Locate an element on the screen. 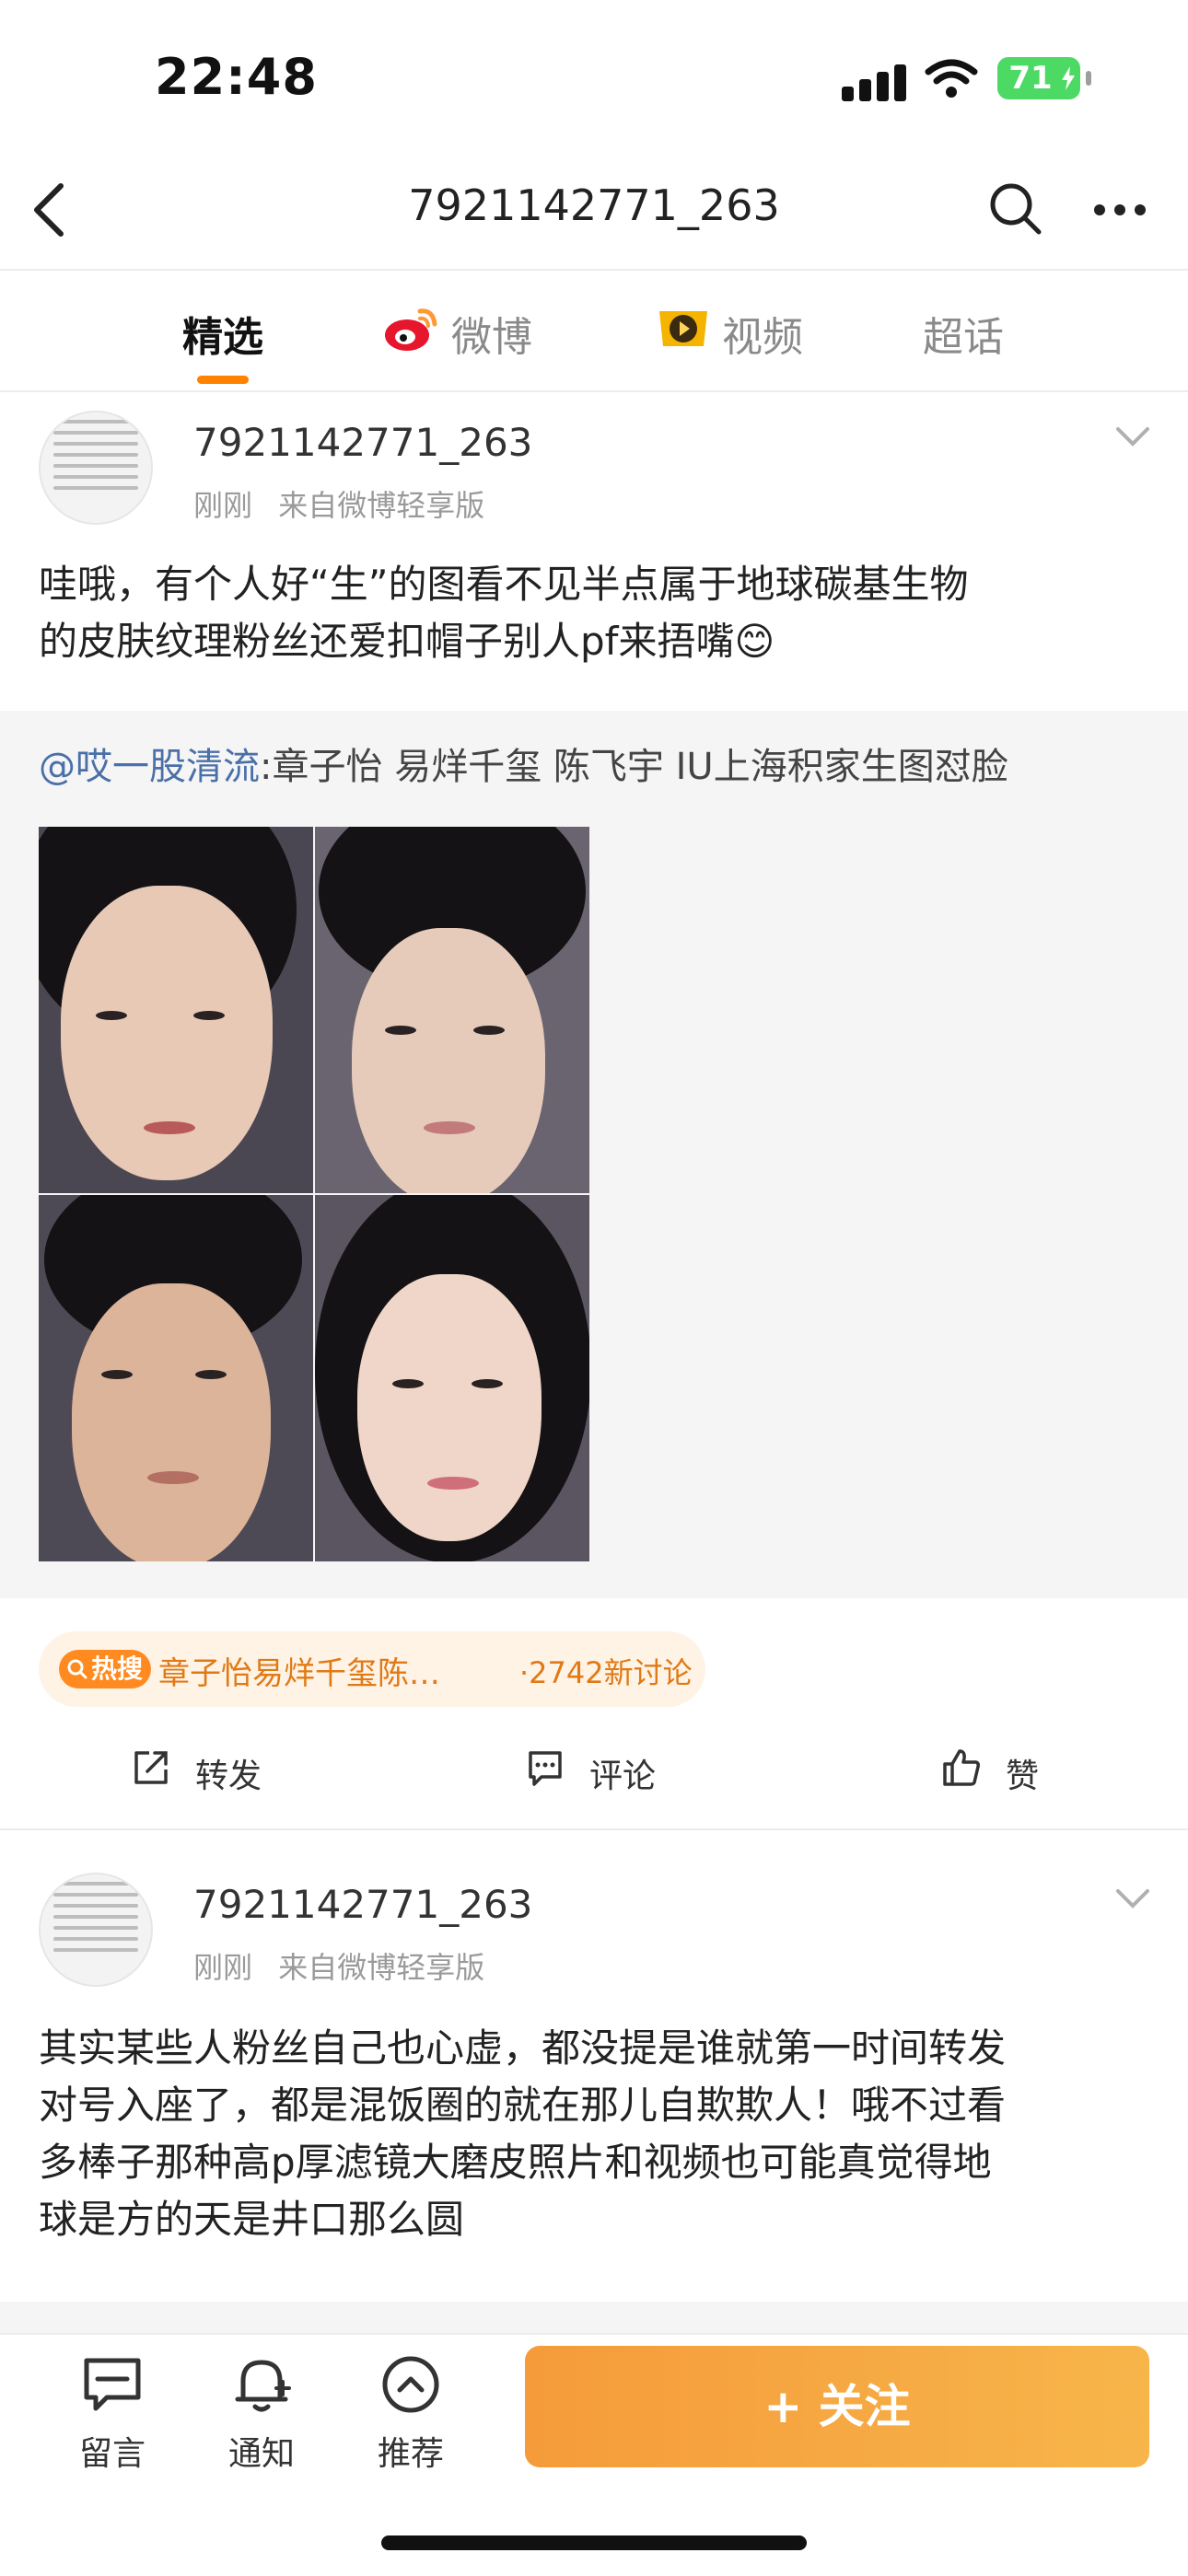 The width and height of the screenshot is (1188, 2576). repost-button: 转发 is located at coordinates (204, 1771).